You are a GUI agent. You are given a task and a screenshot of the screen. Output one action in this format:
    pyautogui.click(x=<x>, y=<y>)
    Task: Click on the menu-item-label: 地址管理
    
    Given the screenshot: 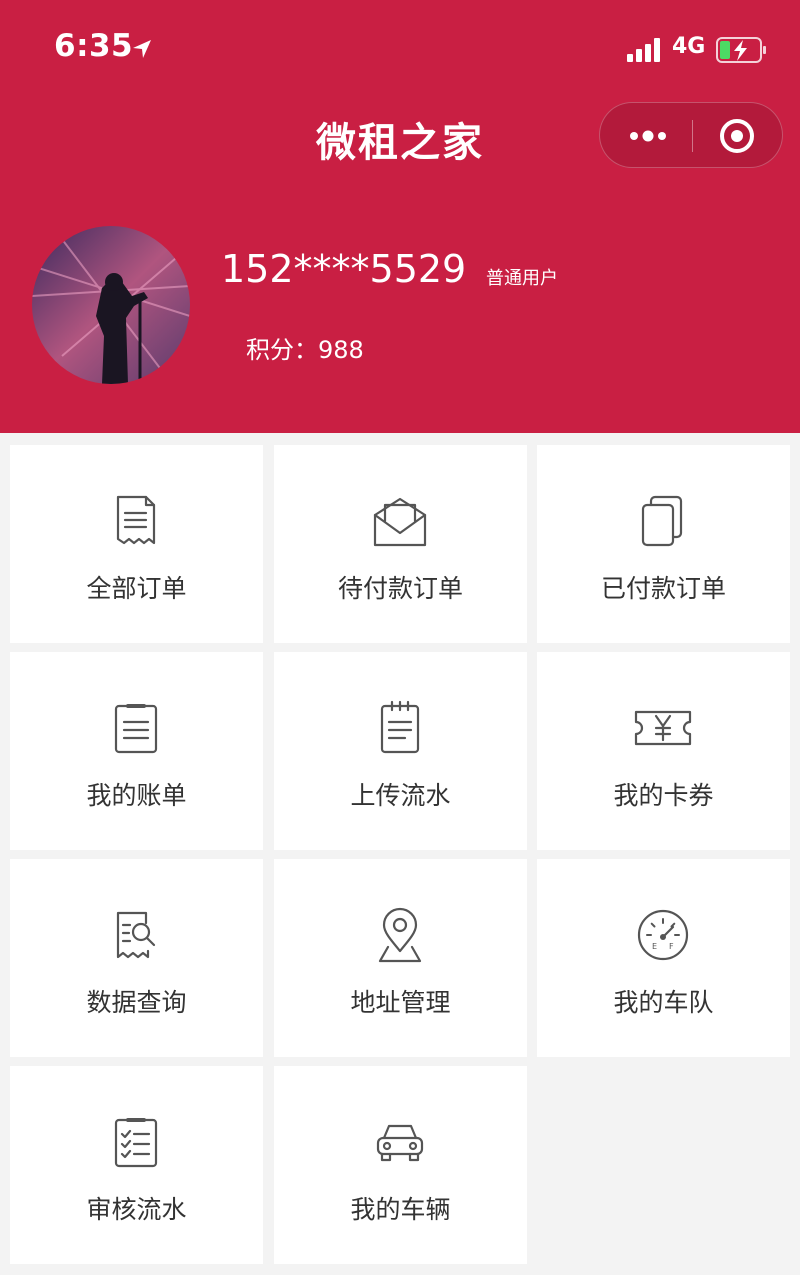 What is the action you would take?
    pyautogui.click(x=400, y=1002)
    